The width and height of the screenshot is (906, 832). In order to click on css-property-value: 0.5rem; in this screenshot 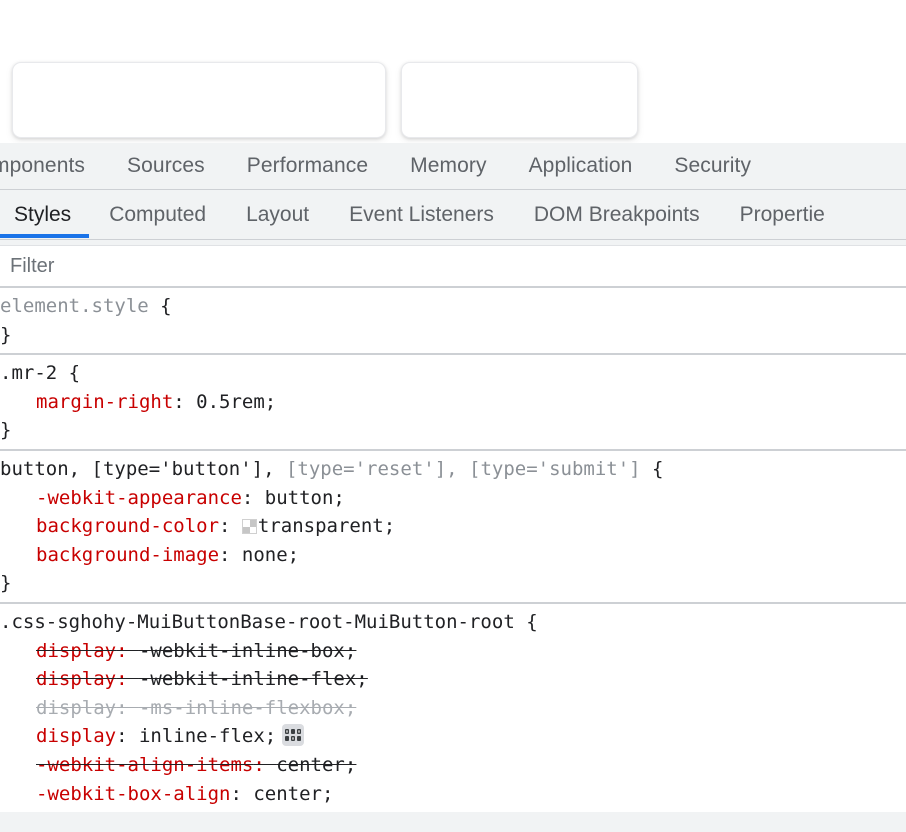, I will do `click(236, 402)`.